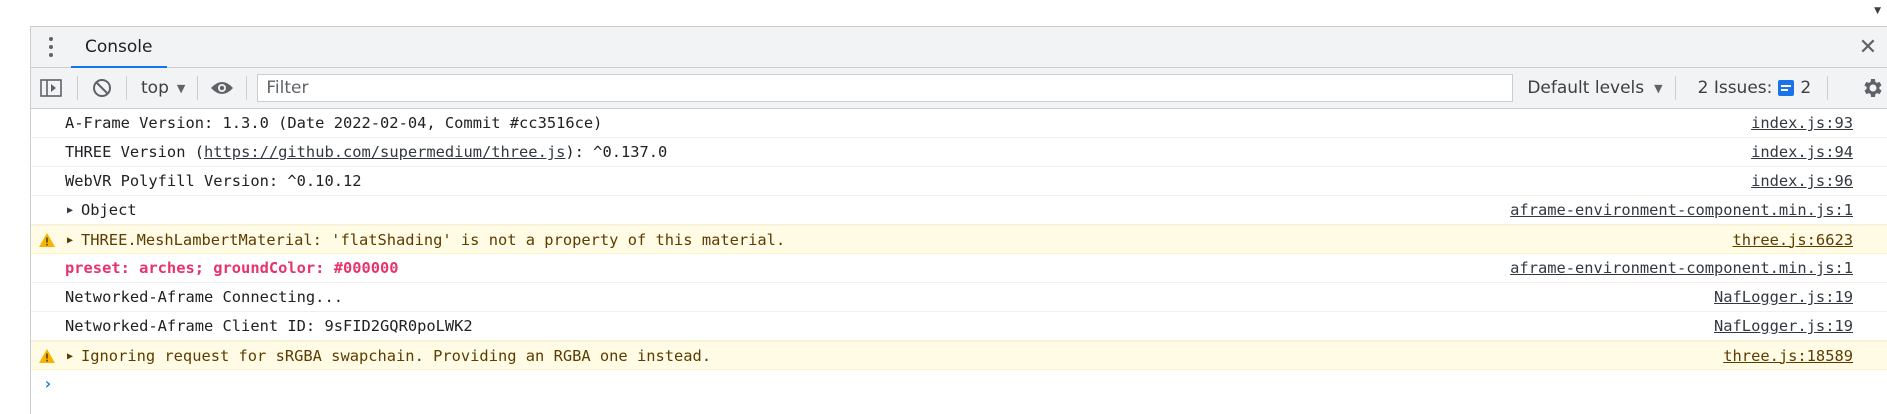 This screenshot has width=1887, height=414. I want to click on live-expression-icon, so click(222, 88).